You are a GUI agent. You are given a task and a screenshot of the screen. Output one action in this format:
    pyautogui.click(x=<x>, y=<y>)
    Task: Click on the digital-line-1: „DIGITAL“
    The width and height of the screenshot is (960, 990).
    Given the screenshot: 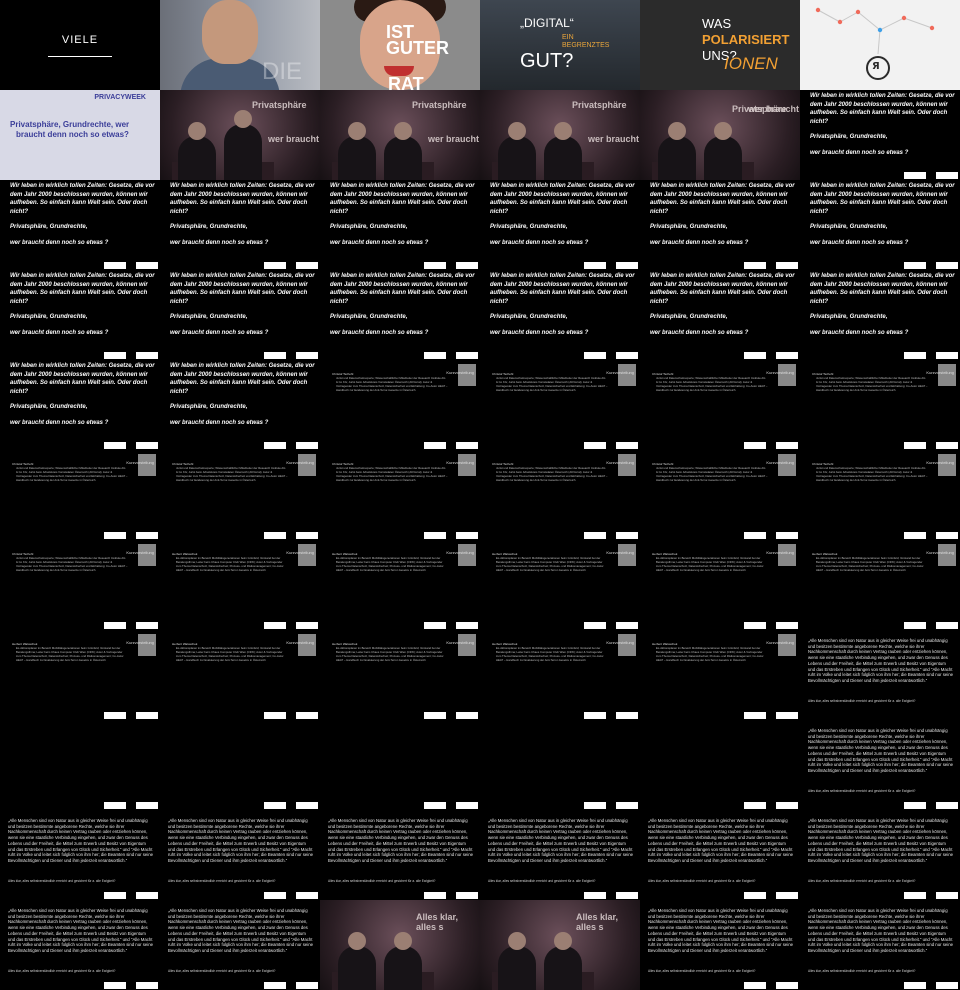 What is the action you would take?
    pyautogui.click(x=547, y=23)
    